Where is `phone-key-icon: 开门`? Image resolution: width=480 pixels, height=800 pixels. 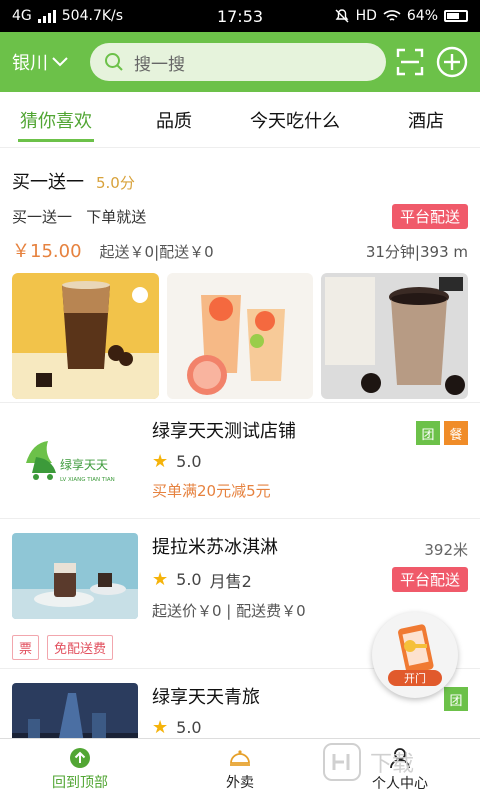 phone-key-icon: 开门 is located at coordinates (415, 655).